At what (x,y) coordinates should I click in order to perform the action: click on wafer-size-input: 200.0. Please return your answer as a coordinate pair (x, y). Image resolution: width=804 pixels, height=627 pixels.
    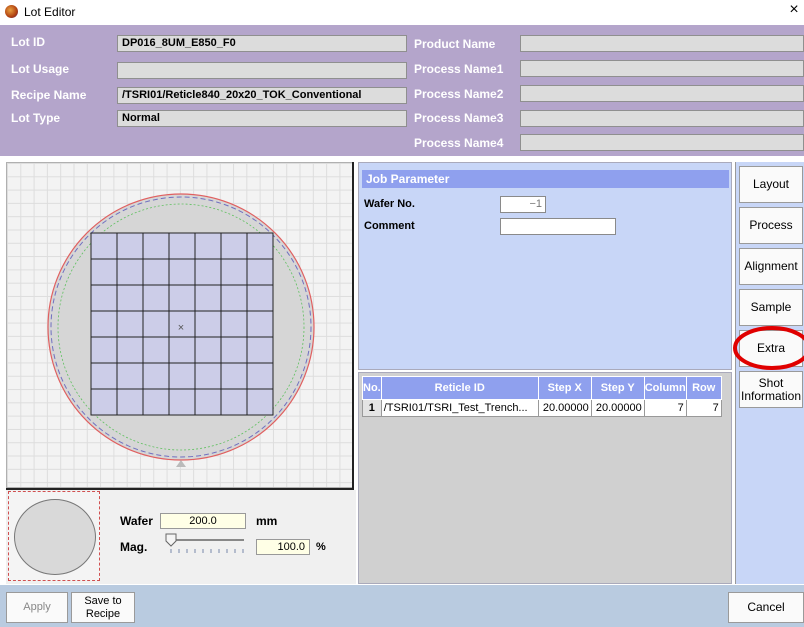
    Looking at the image, I should click on (203, 521).